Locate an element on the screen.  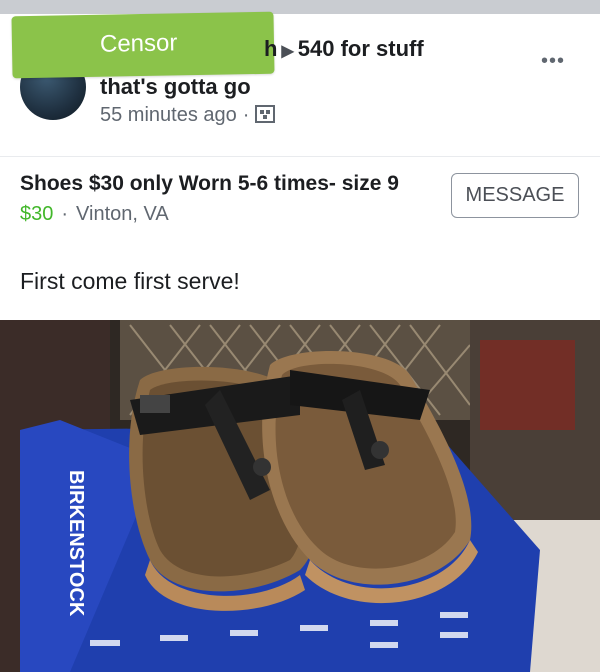
post-meta: 55 minutes ago · is located at coordinates (188, 115).